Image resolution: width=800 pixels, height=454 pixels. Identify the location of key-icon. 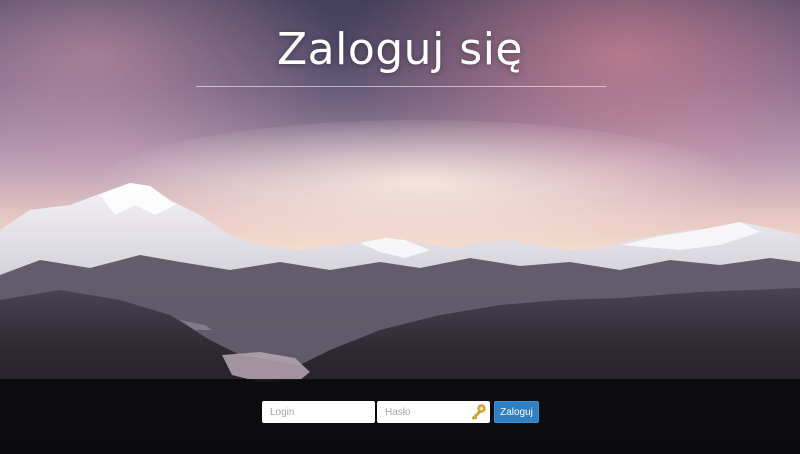
(478, 412).